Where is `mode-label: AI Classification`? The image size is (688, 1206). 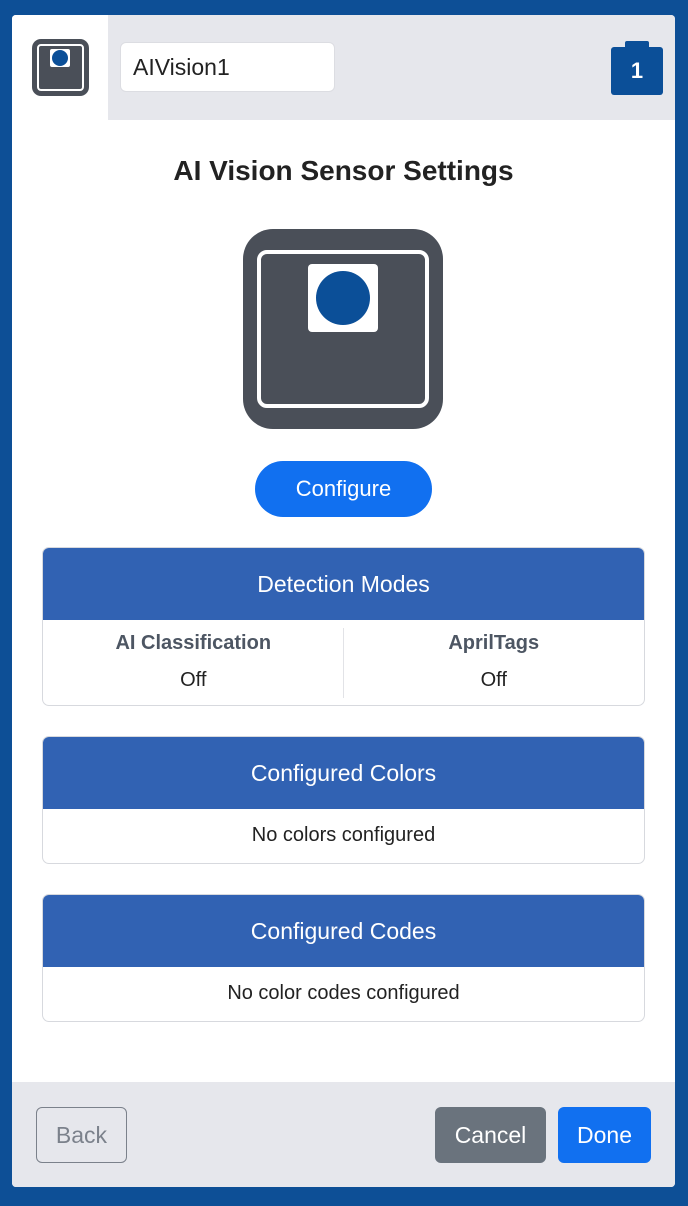
mode-label: AI Classification is located at coordinates (193, 643).